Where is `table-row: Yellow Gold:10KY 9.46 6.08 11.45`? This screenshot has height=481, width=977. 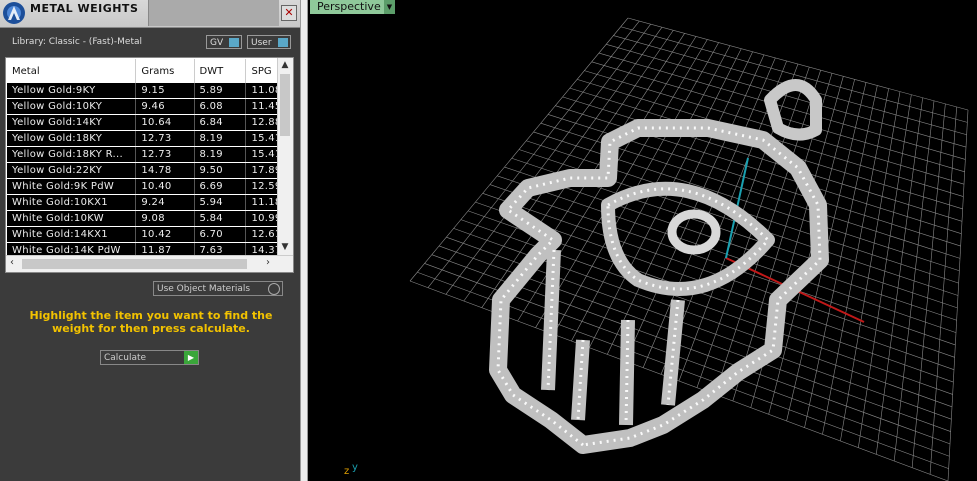
table-row: Yellow Gold:10KY 9.46 6.08 11.45 is located at coordinates (150, 106).